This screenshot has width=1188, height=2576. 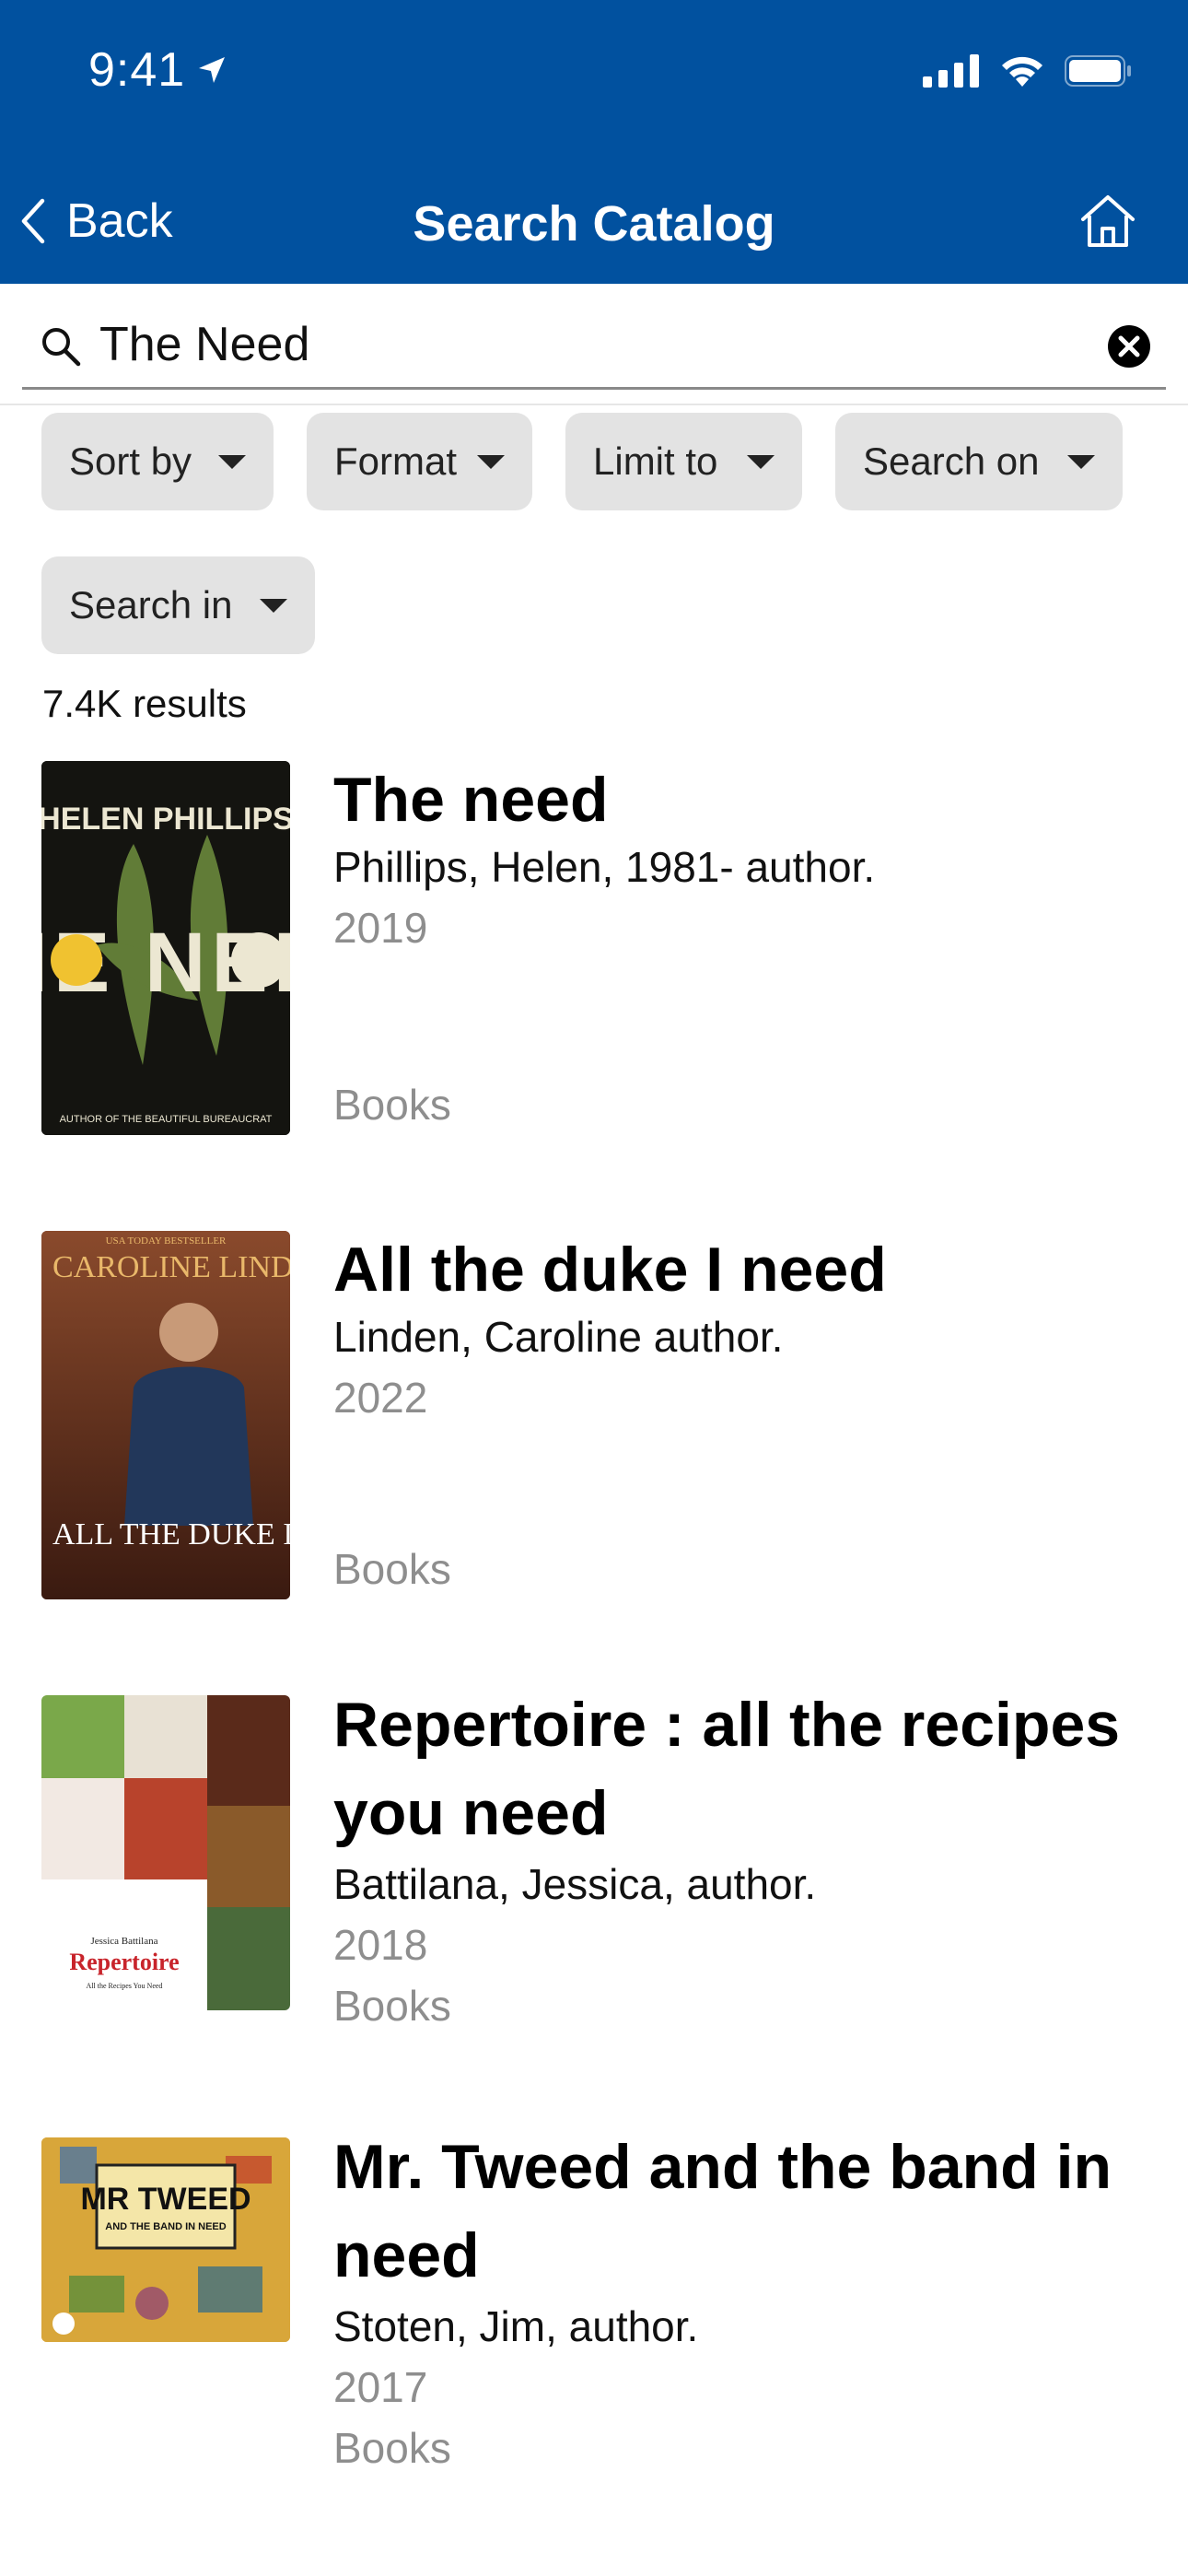 What do you see at coordinates (171, 1267) in the screenshot?
I see `cover-author-text: CAROLINE LINDEN` at bounding box center [171, 1267].